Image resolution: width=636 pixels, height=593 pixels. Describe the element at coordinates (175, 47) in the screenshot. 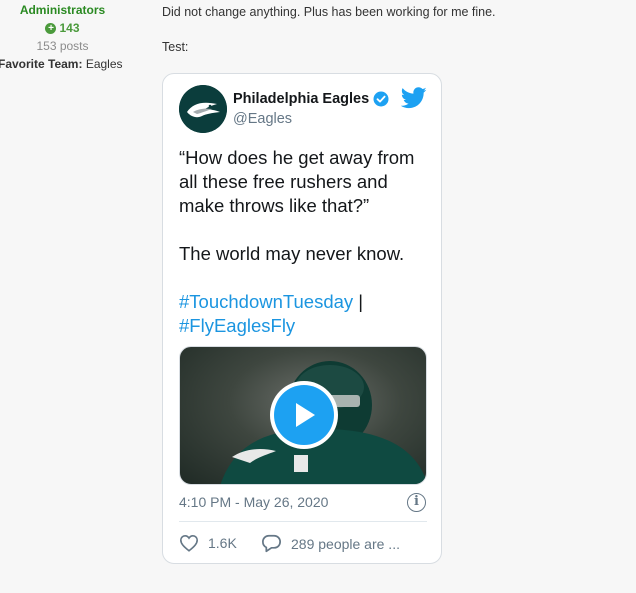

I see `post-text-line2: Test:` at that location.